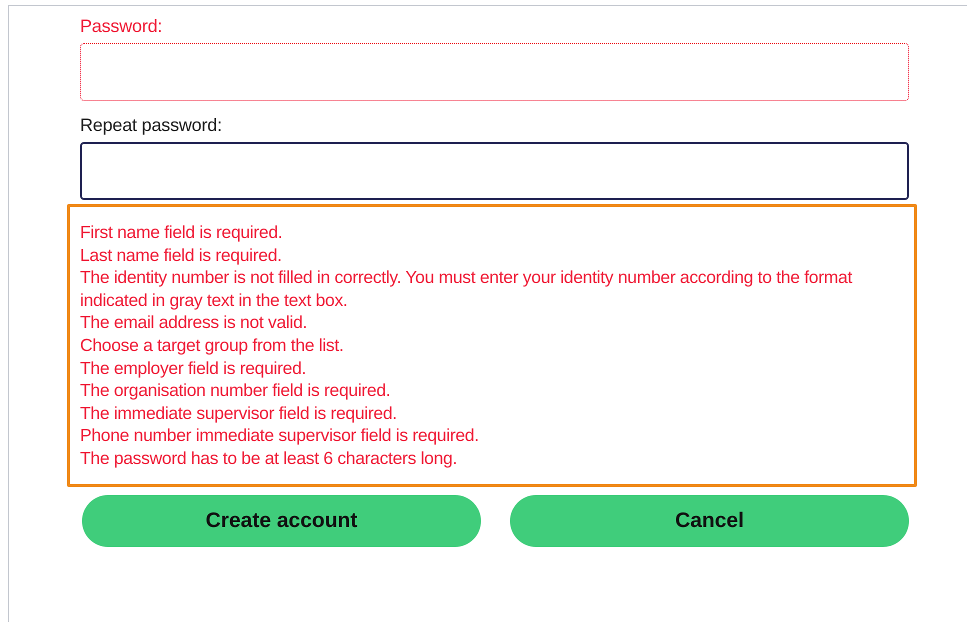 The height and width of the screenshot is (623, 967). I want to click on error-message: Last name field is required., so click(181, 255).